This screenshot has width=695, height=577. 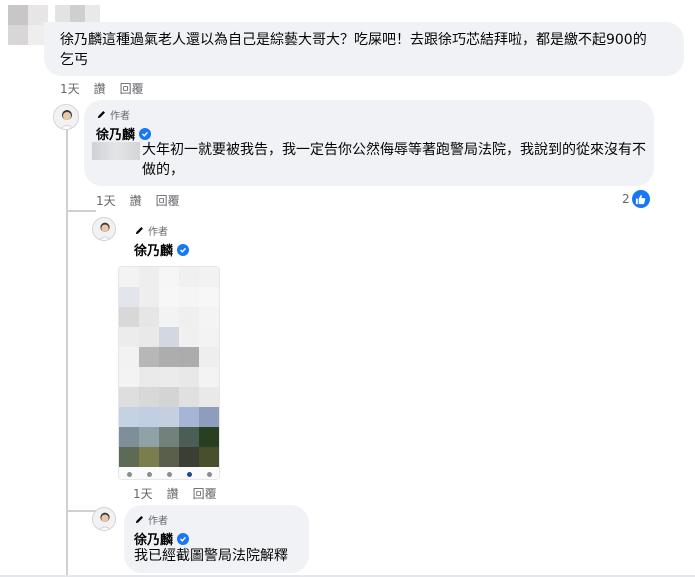 What do you see at coordinates (394, 160) in the screenshot?
I see `reply-text: 大年初一就要被我告，我一定告你公然侮辱等著跑警局法院，我說到的從來沒有不做的，` at bounding box center [394, 160].